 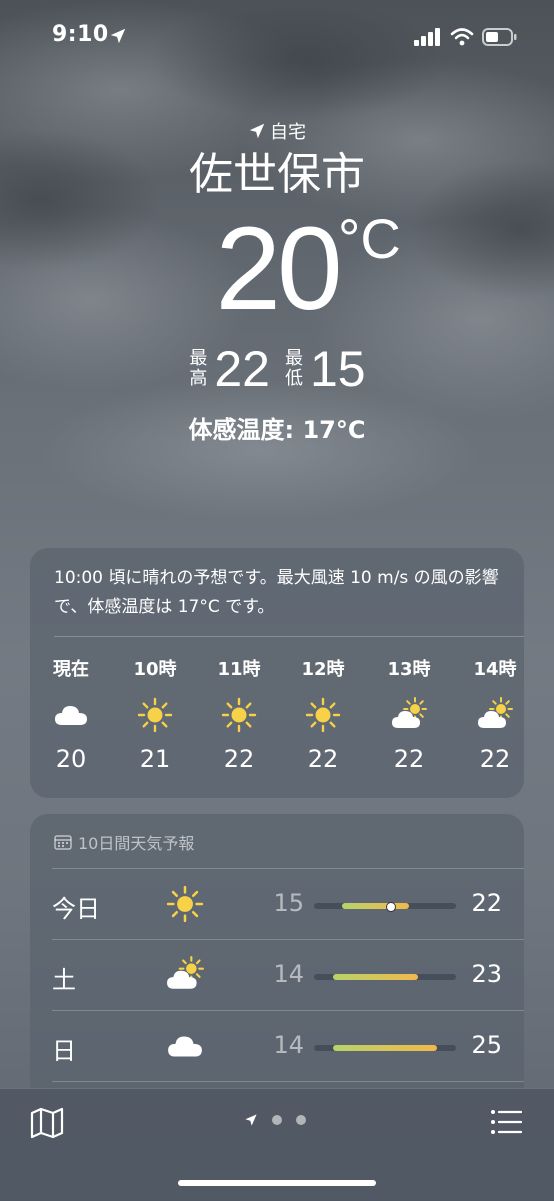 I want to click on day-low: 15, so click(x=288, y=903).